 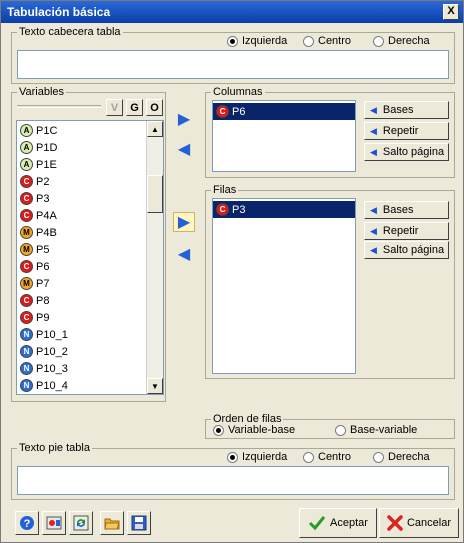 I want to click on radio-label: Derecha, so click(x=409, y=41).